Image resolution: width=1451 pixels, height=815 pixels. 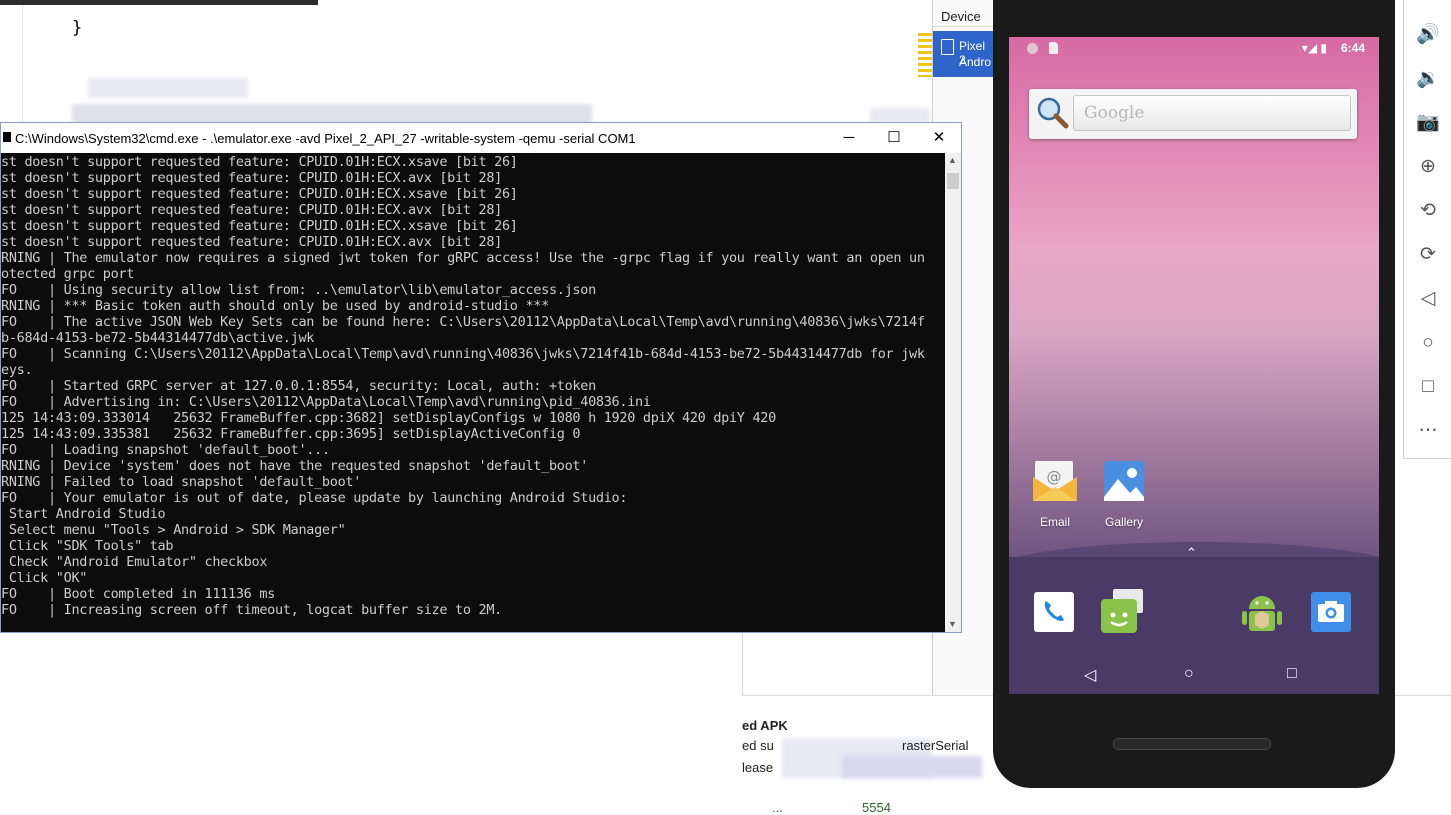 What do you see at coordinates (953, 181) in the screenshot?
I see `scrollbar-thumb` at bounding box center [953, 181].